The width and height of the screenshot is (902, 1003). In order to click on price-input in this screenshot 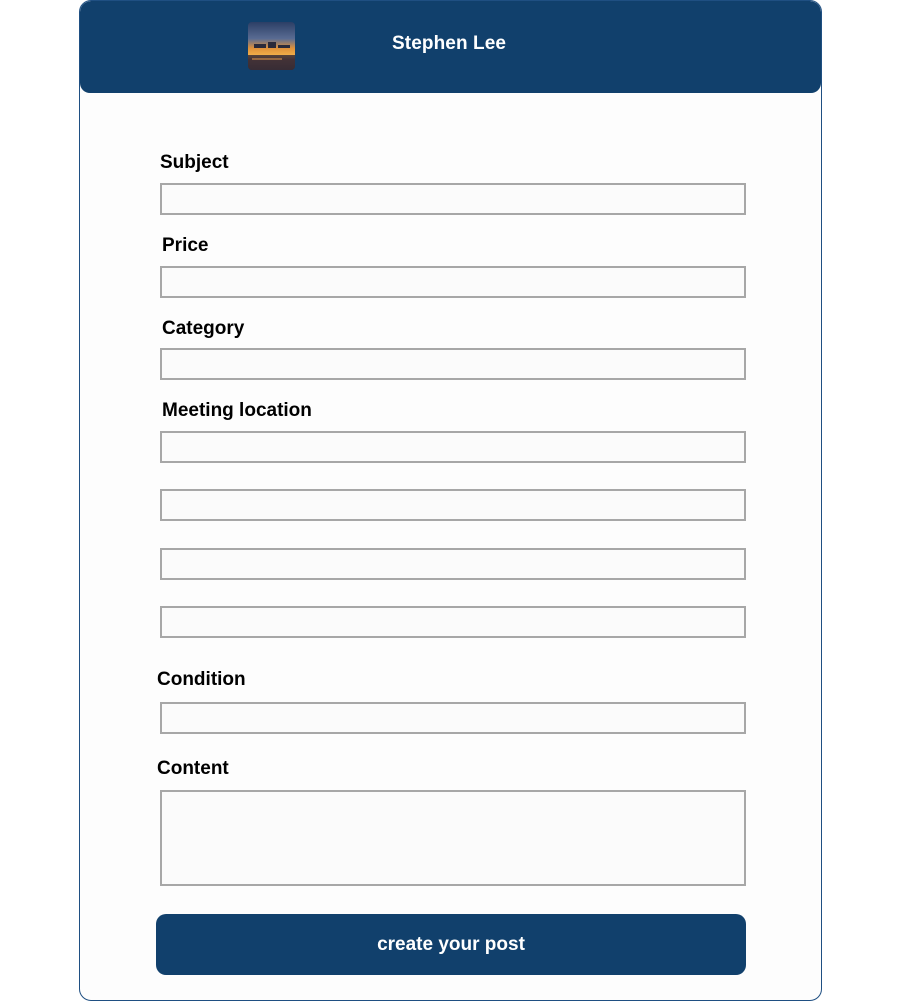, I will do `click(453, 282)`.